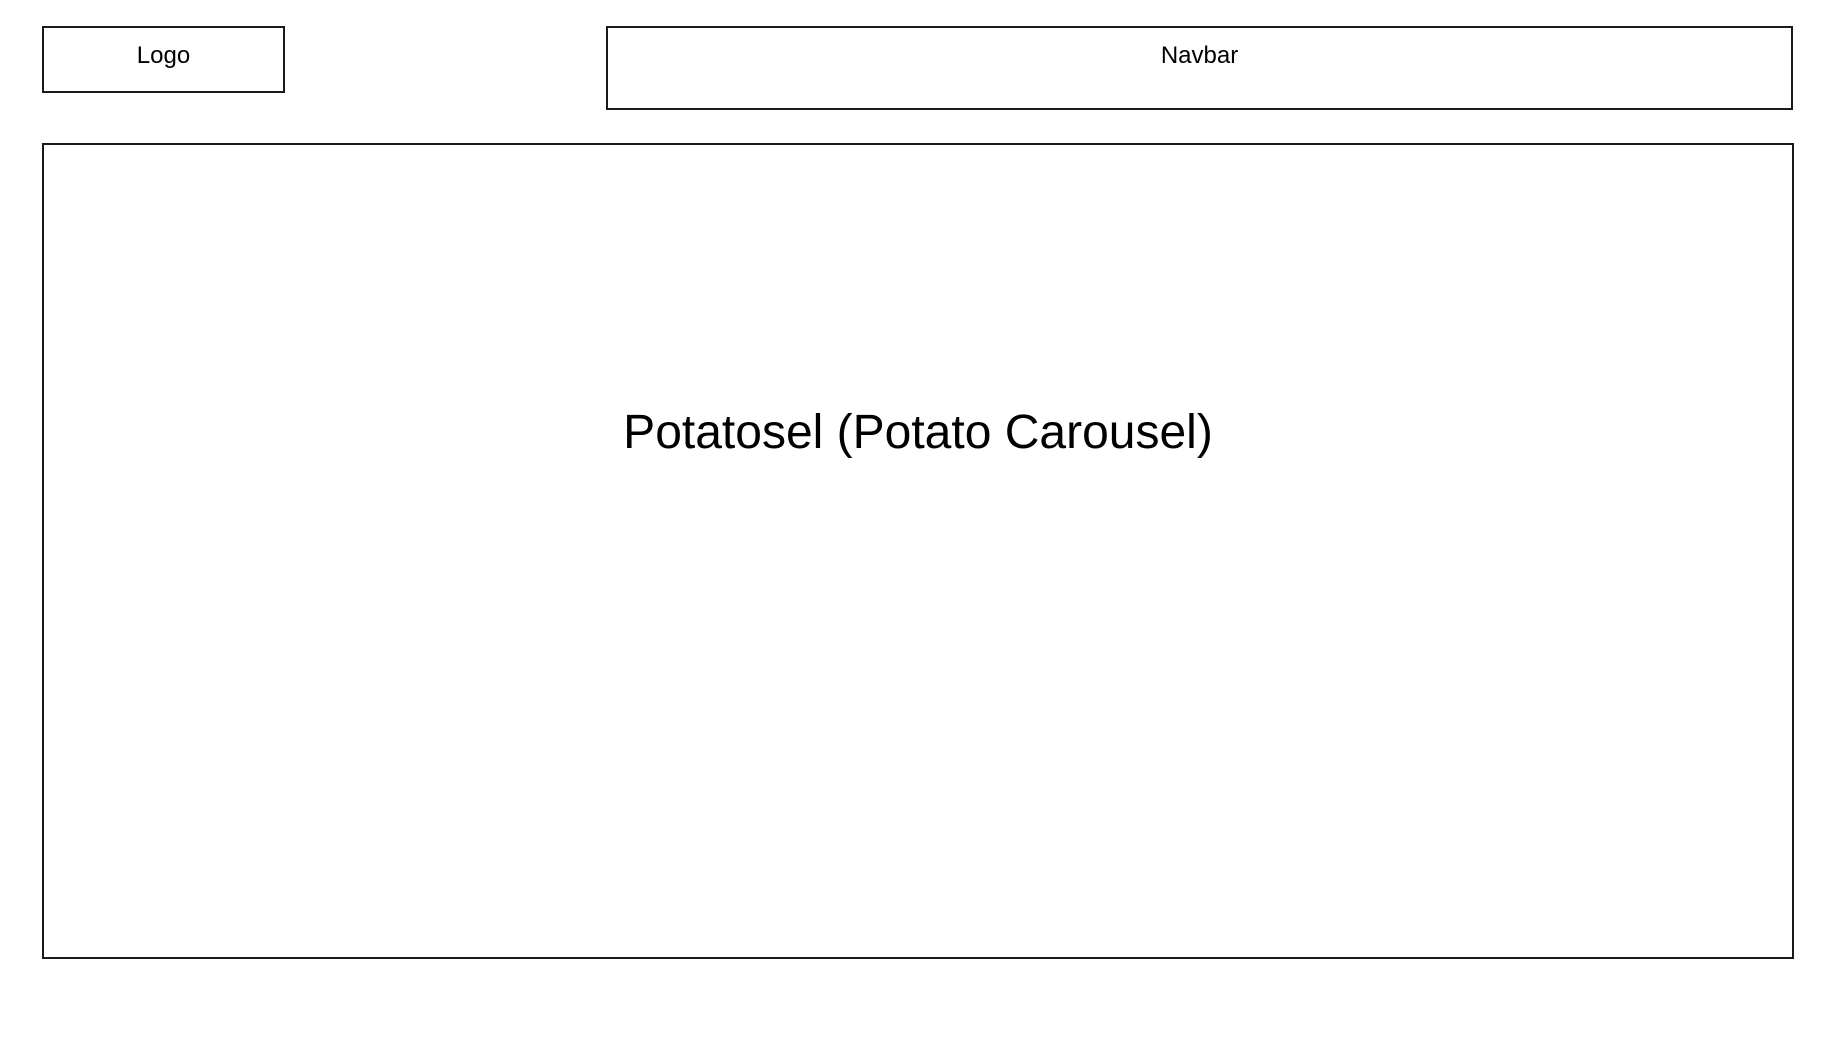 The image size is (1838, 1061). I want to click on navbar-label: Navbar, so click(1199, 55).